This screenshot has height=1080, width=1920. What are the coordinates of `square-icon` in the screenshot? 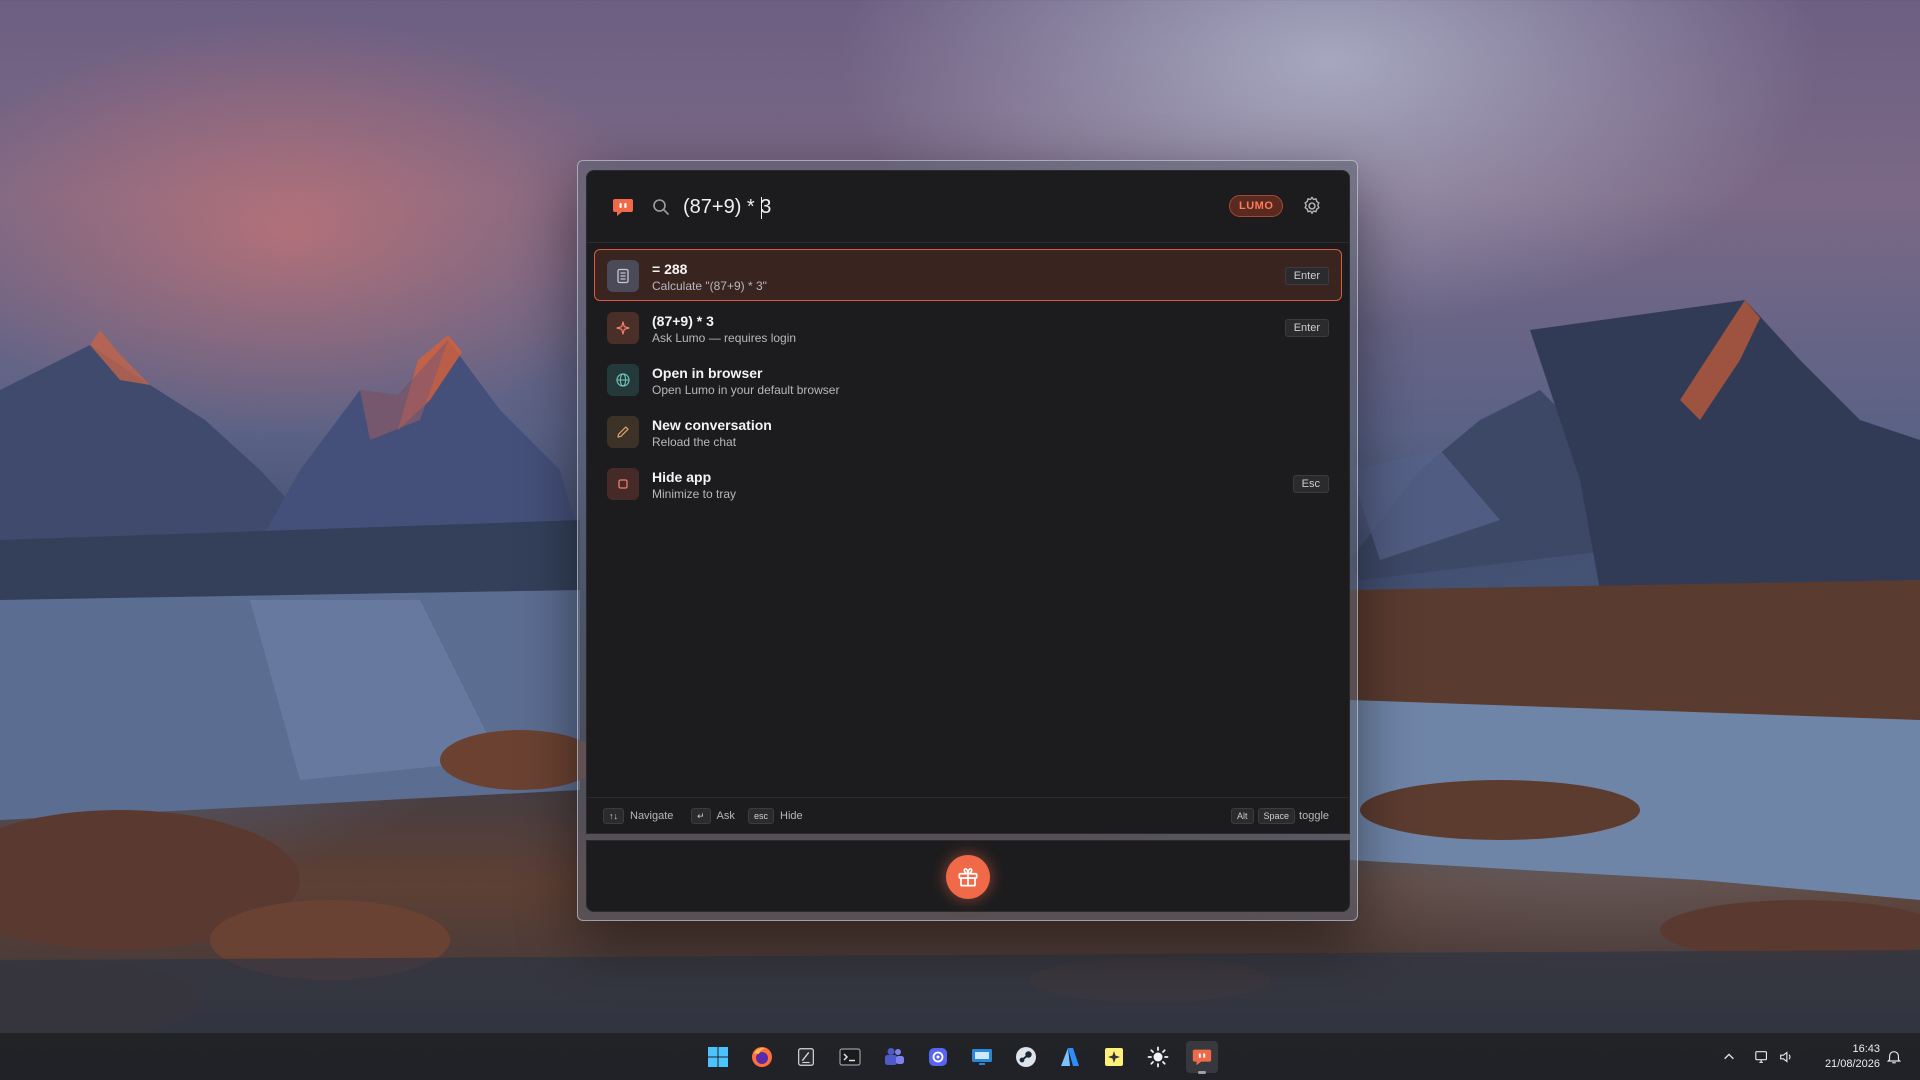 It's located at (623, 484).